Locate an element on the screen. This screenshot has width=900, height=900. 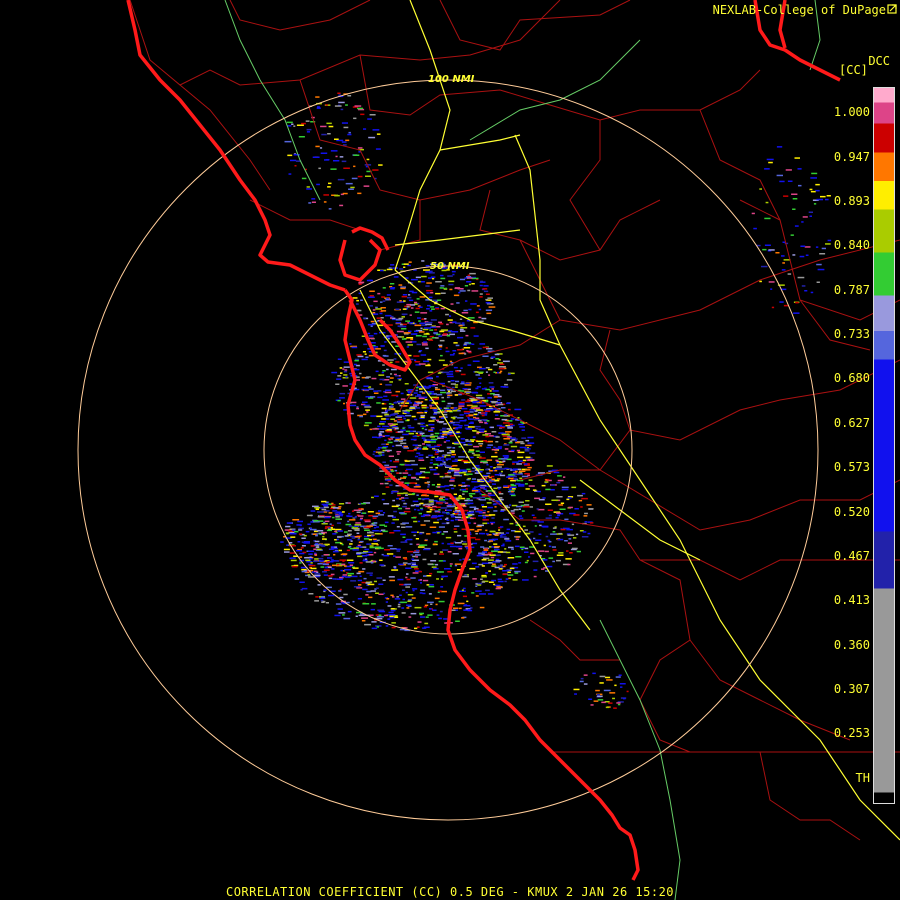
colorbar is located at coordinates (884, 445).